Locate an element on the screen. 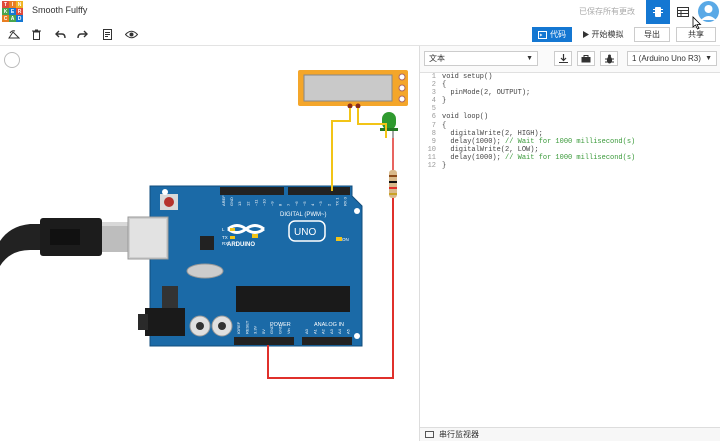 The height and width of the screenshot is (441, 720). logo-letter: D is located at coordinates (19, 18).